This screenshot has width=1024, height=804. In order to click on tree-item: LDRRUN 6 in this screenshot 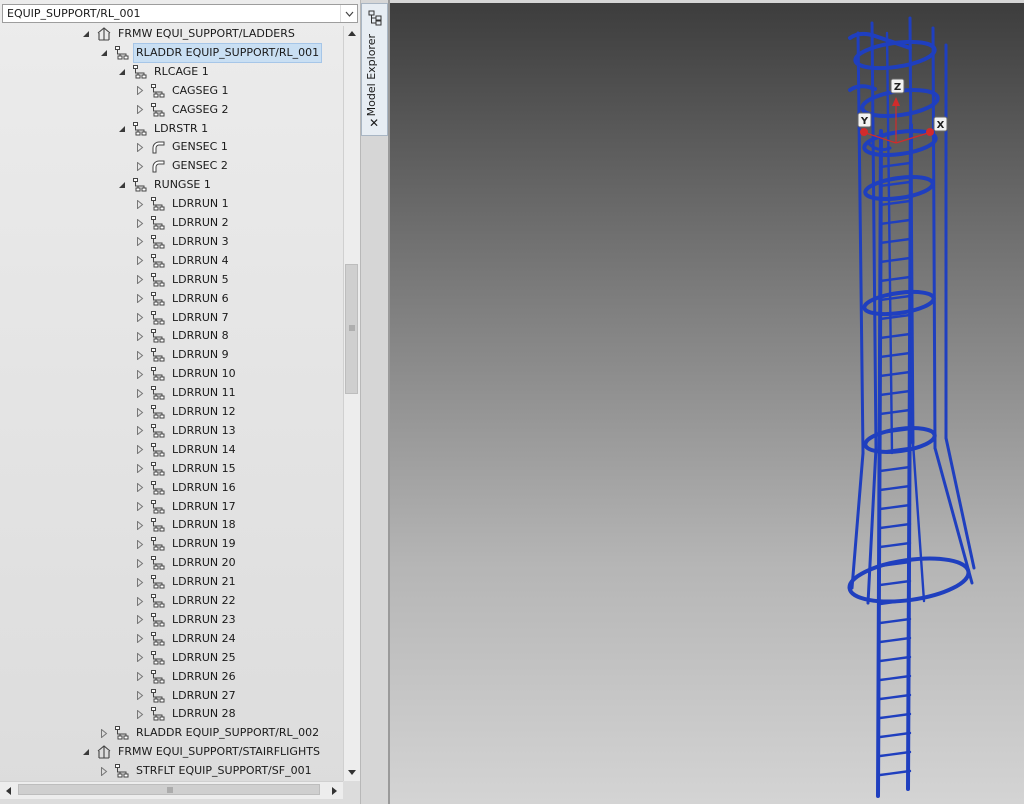, I will do `click(183, 299)`.